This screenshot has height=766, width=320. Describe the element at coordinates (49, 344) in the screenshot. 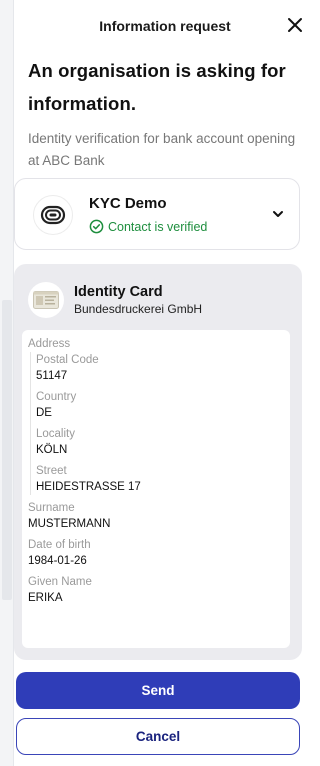

I see `address-label: Address` at that location.